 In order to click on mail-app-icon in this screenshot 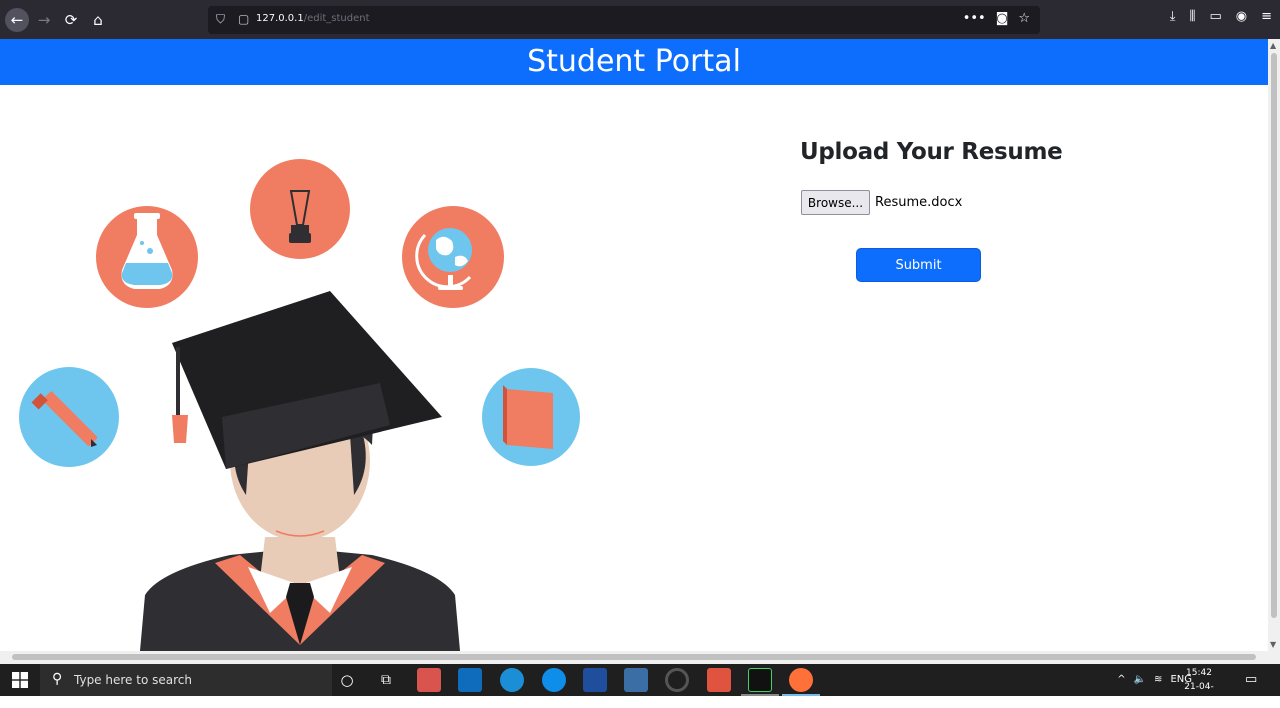, I will do `click(470, 680)`.